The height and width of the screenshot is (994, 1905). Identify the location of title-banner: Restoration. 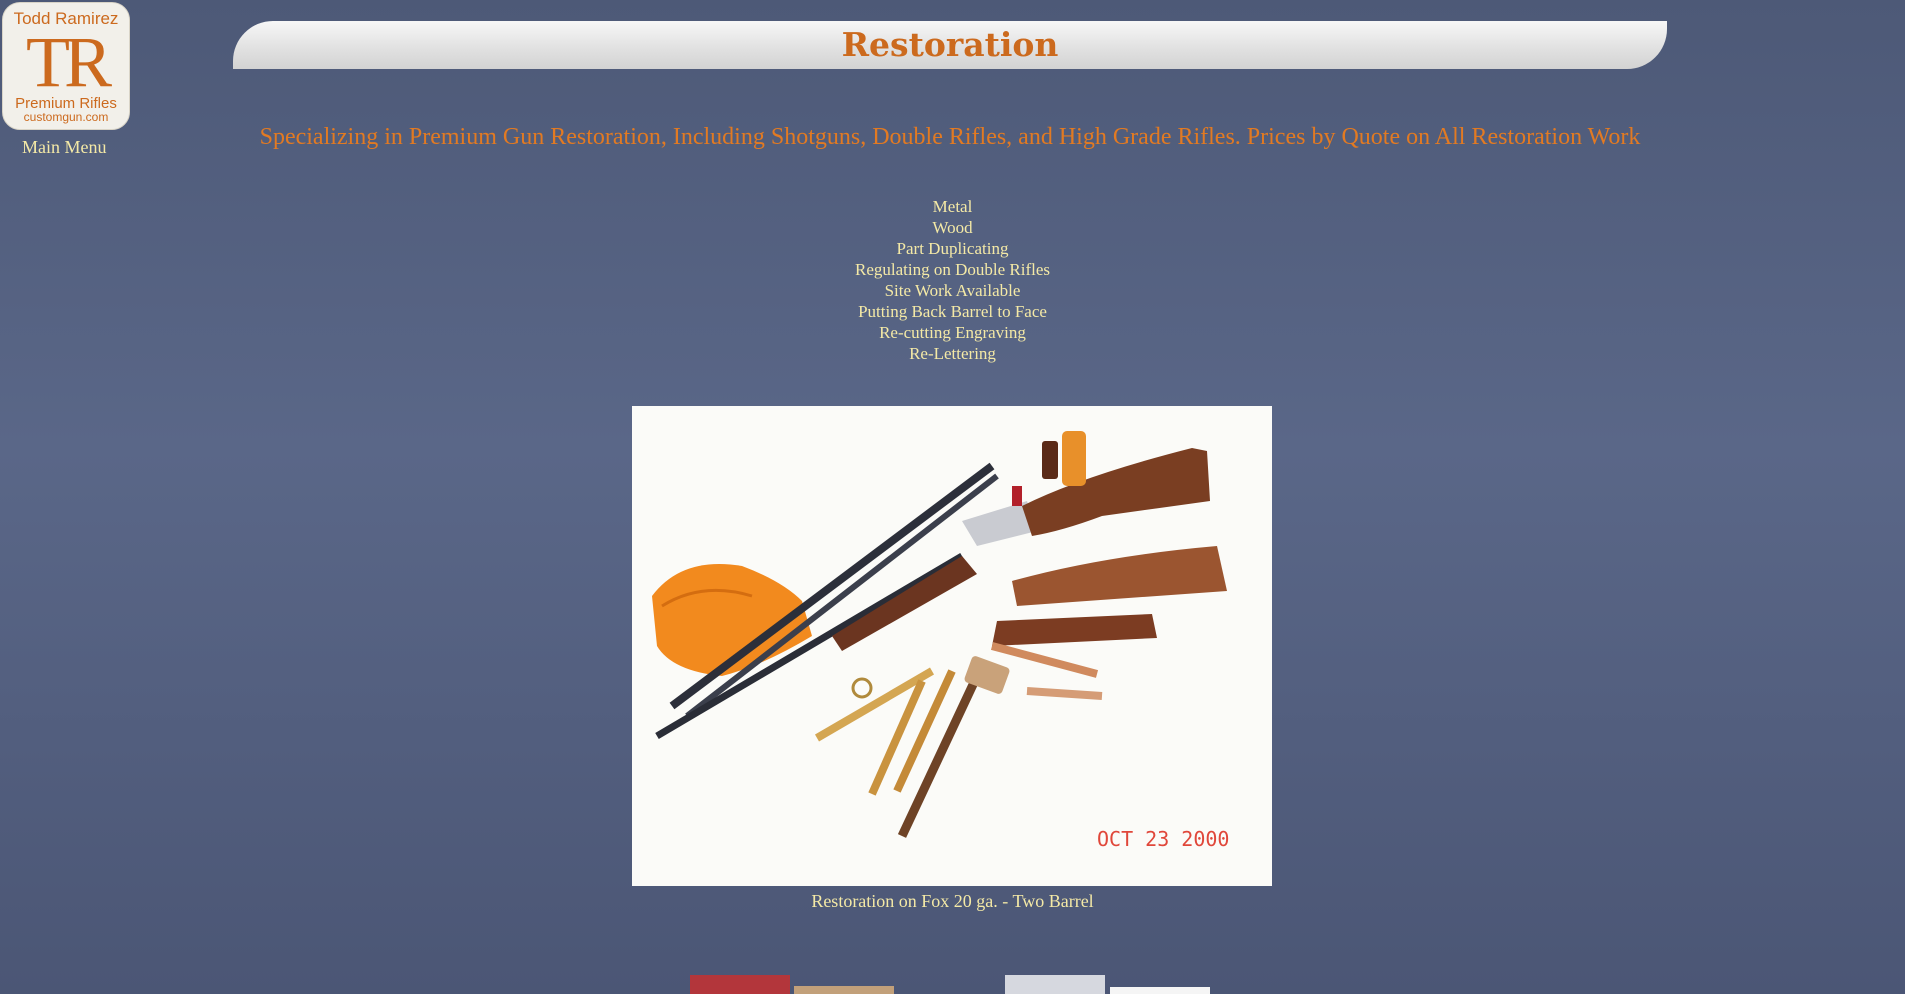
(950, 45).